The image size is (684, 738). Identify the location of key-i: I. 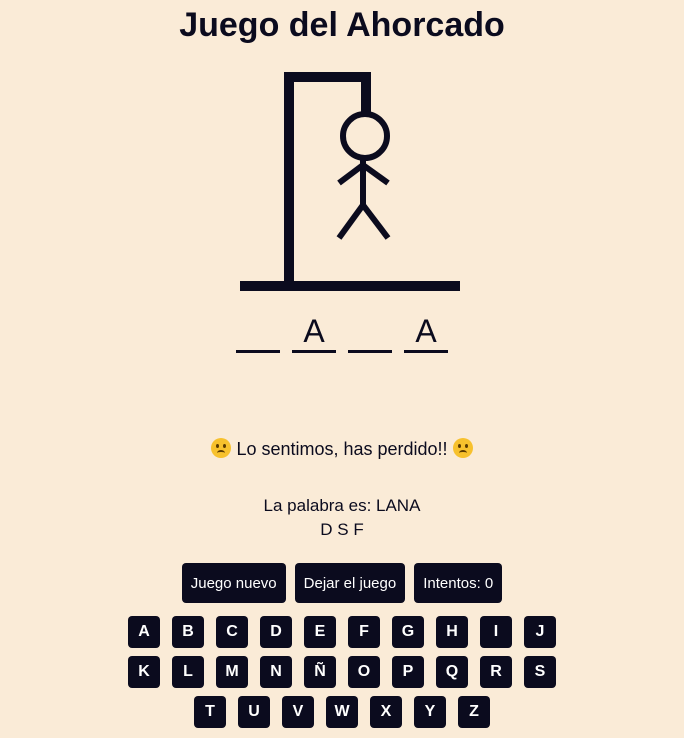
(496, 632).